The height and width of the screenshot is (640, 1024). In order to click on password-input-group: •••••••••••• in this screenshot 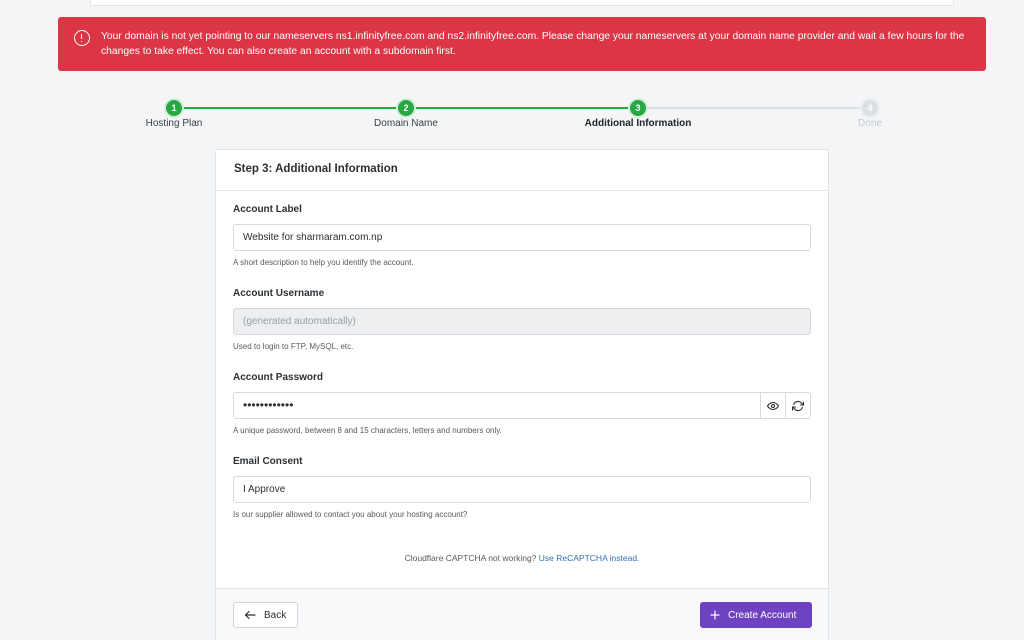, I will do `click(522, 405)`.